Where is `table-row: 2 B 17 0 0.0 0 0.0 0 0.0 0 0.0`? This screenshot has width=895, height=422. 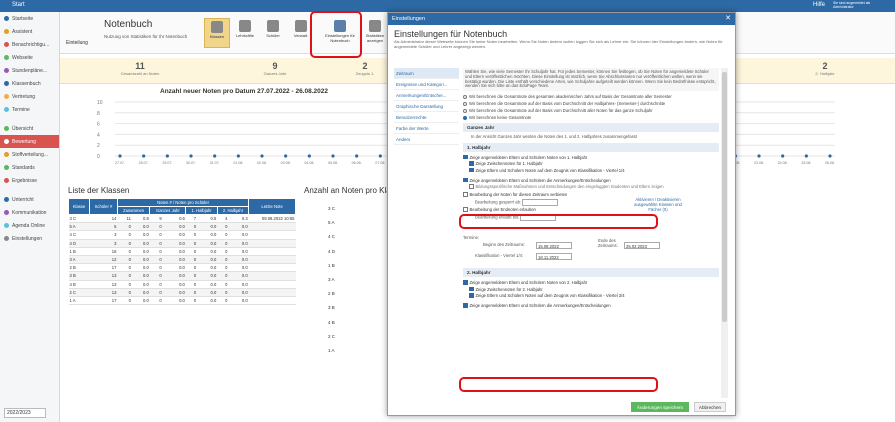
table-row: 2 B 17 0 0.0 0 0.0 0 0.0 0 0.0 is located at coordinates (182, 268).